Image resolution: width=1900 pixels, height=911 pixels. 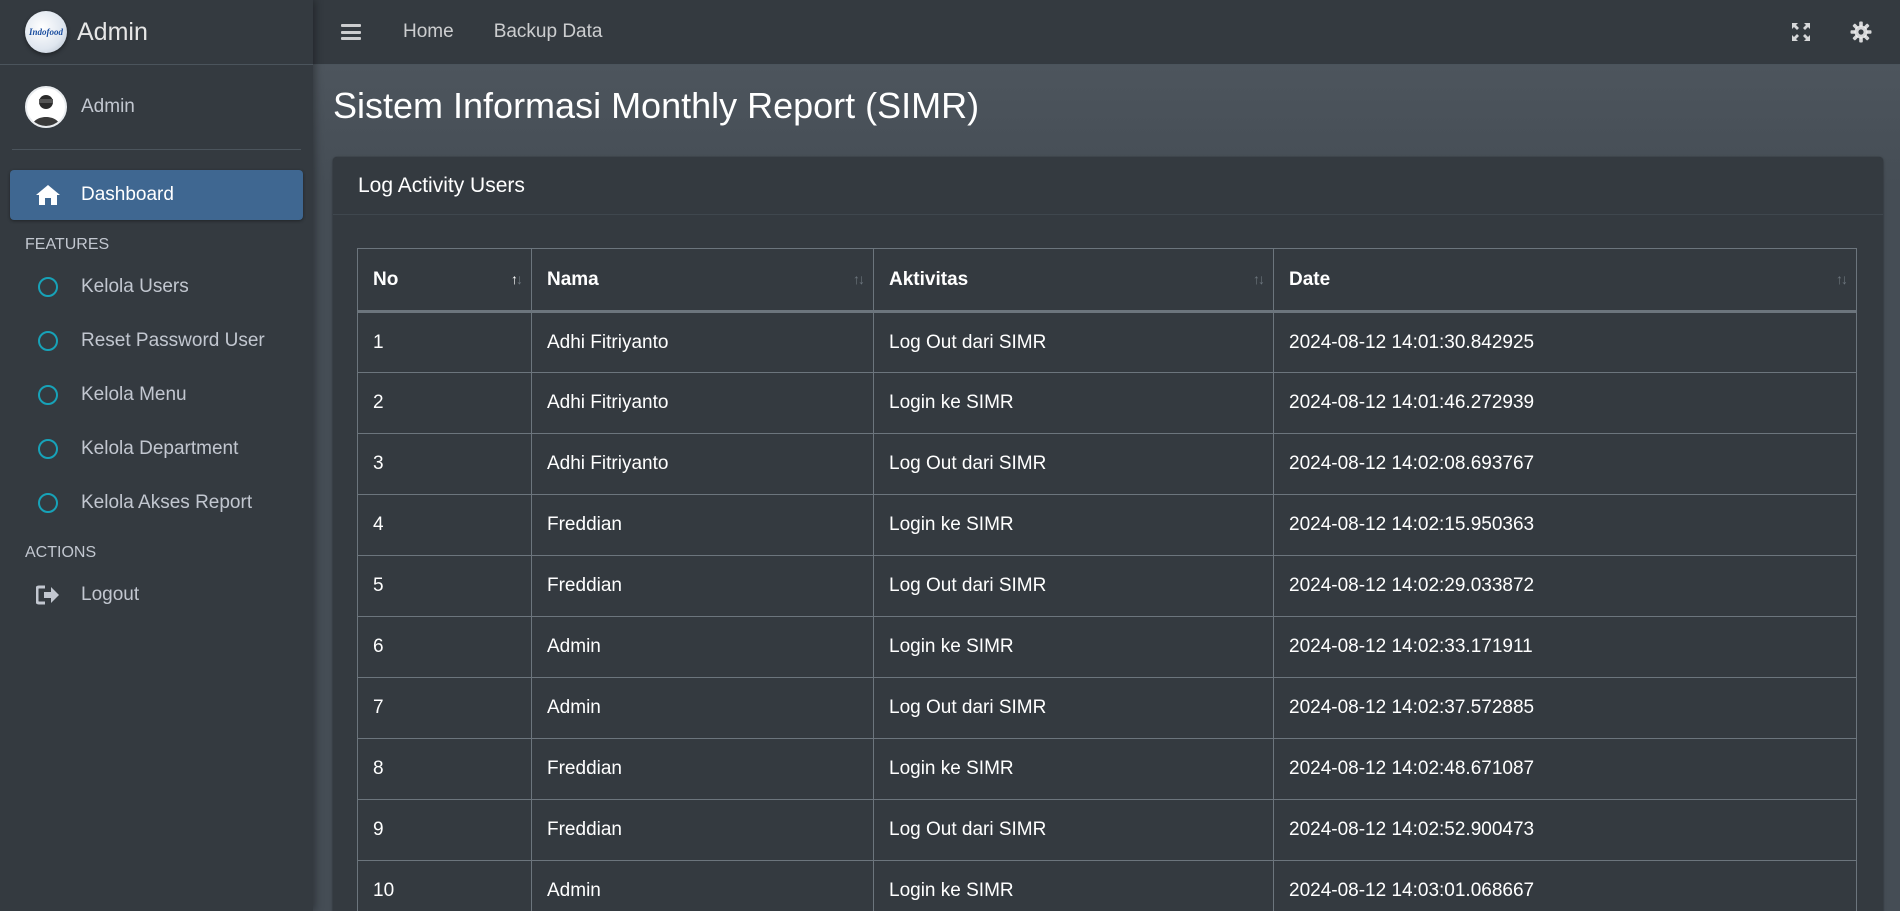 I want to click on page-title: Sistem Informasi Monthly Report (SIMR), so click(x=656, y=105).